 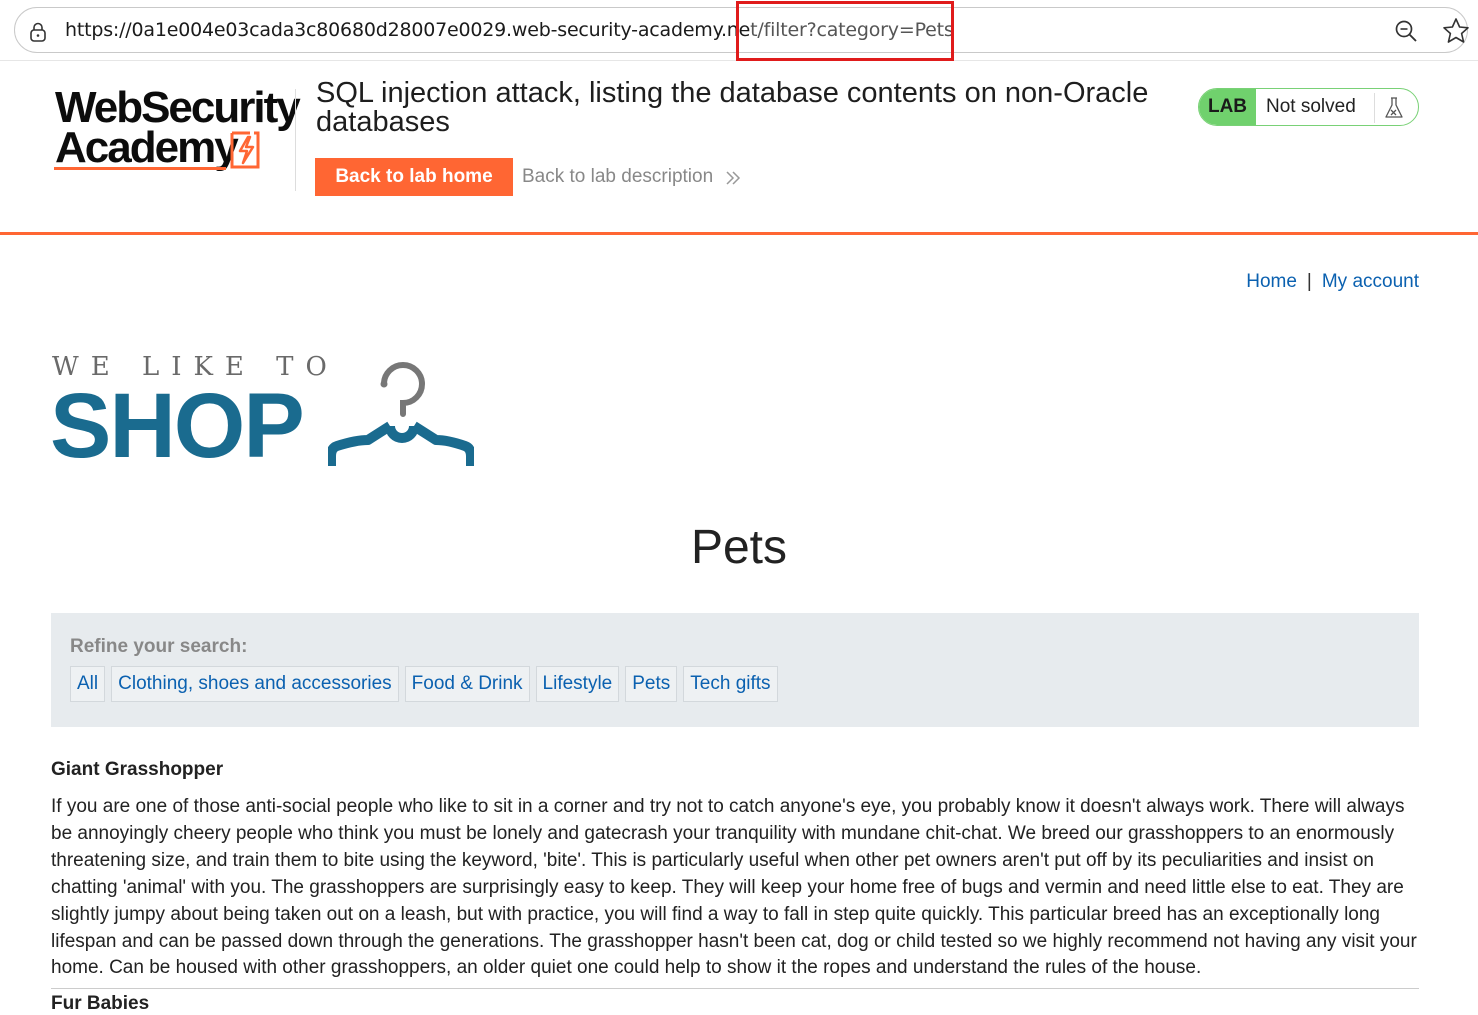 What do you see at coordinates (100, 1003) in the screenshot?
I see `next-product-title: Fur Babies` at bounding box center [100, 1003].